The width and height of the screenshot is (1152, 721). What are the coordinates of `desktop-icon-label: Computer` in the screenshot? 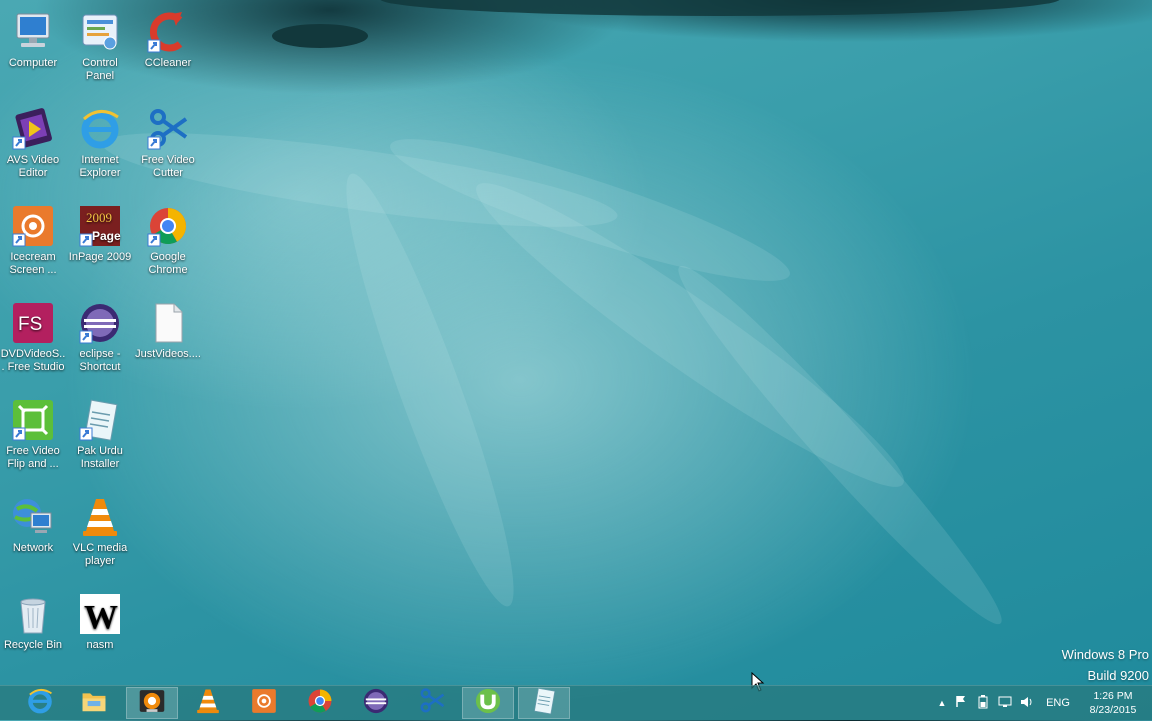 It's located at (33, 63).